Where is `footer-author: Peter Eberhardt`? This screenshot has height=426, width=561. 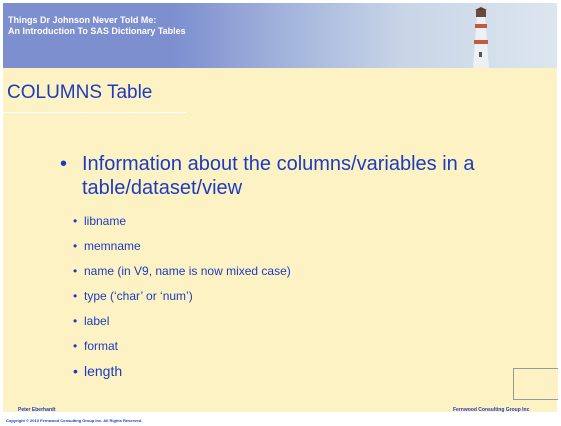 footer-author: Peter Eberhardt is located at coordinates (37, 410).